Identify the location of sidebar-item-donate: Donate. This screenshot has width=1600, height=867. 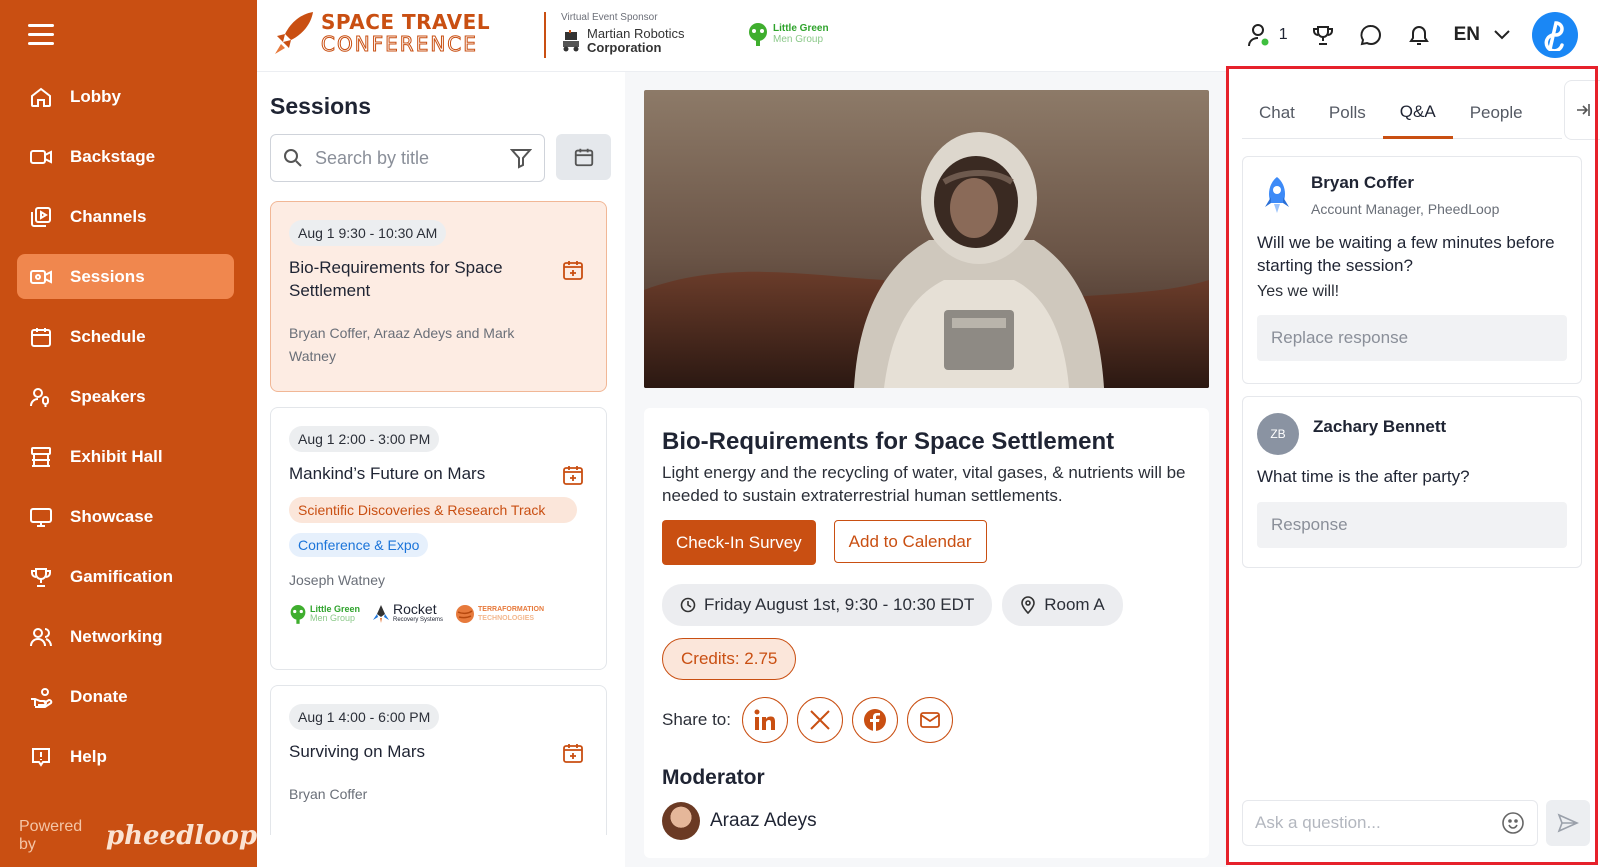
(125, 696).